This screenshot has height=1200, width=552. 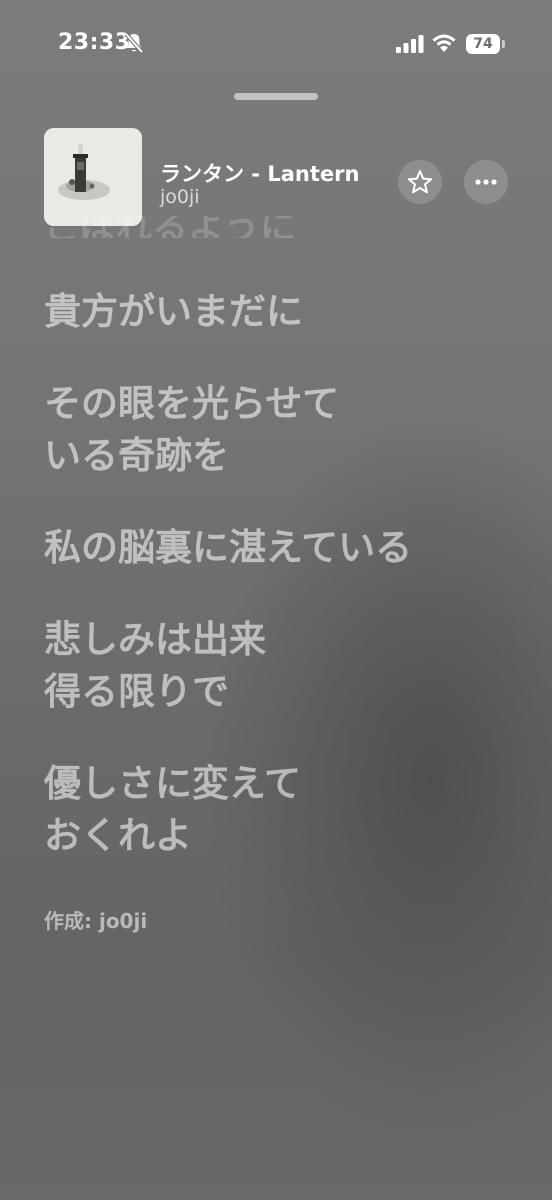 I want to click on lyric-text: その眼を光らせて, so click(x=192, y=403).